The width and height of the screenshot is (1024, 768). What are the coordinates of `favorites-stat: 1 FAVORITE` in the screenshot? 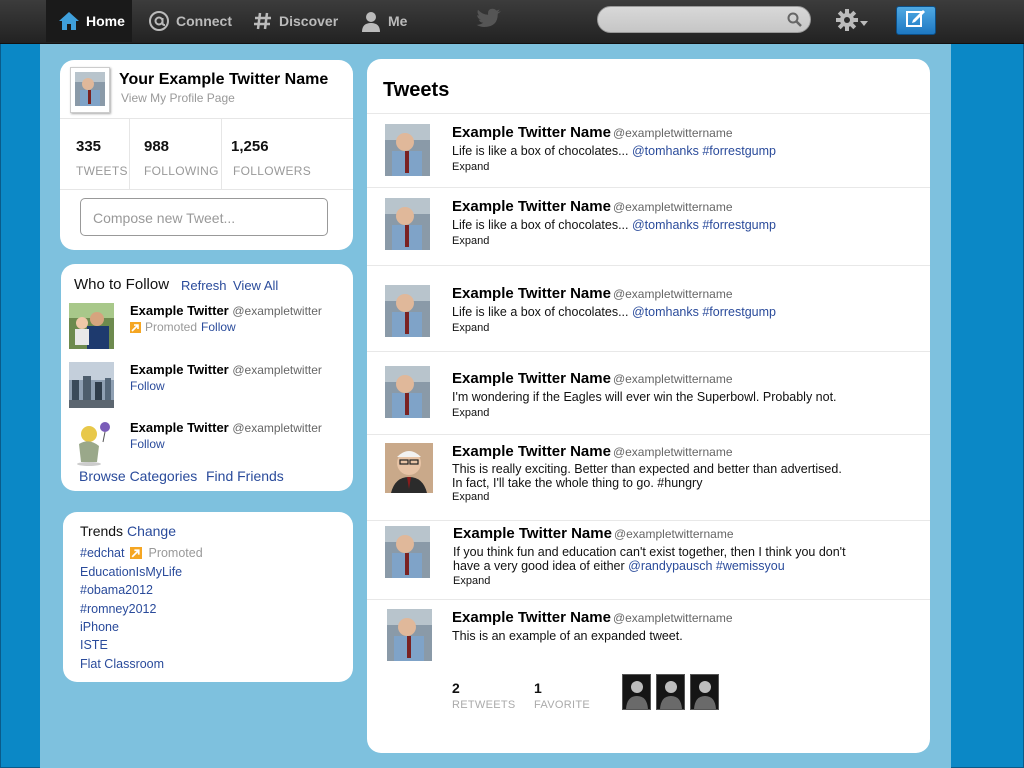 It's located at (562, 695).